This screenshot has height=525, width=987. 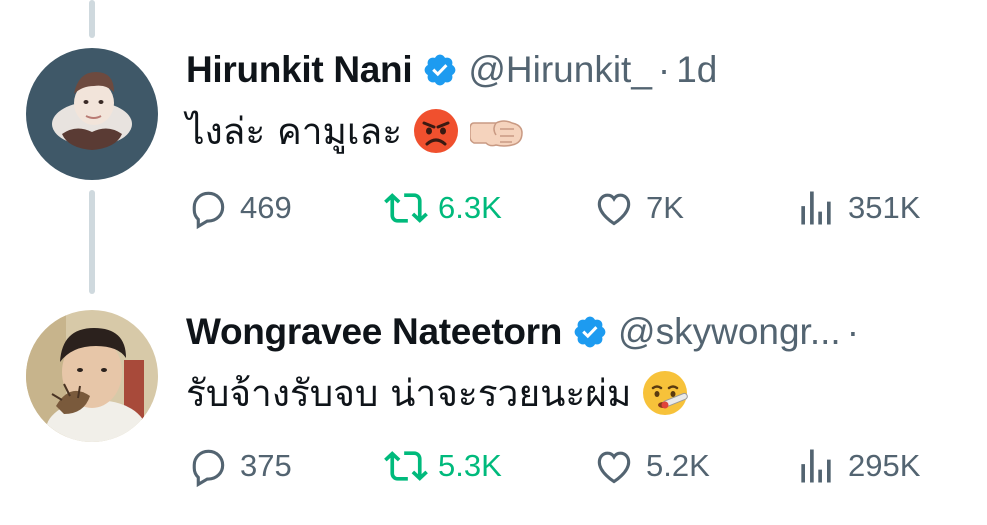 I want to click on like-button: 5.2K, so click(x=651, y=466).